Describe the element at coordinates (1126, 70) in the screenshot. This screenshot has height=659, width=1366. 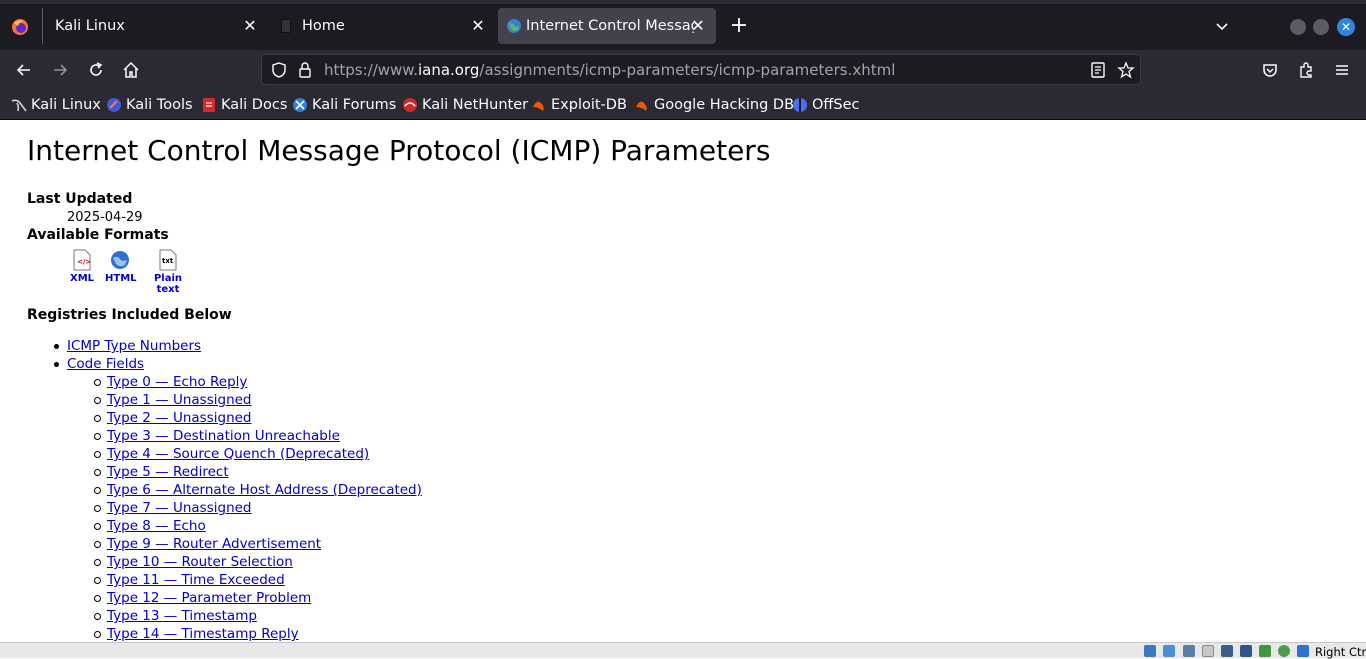
I see `bookmark-star-icon` at that location.